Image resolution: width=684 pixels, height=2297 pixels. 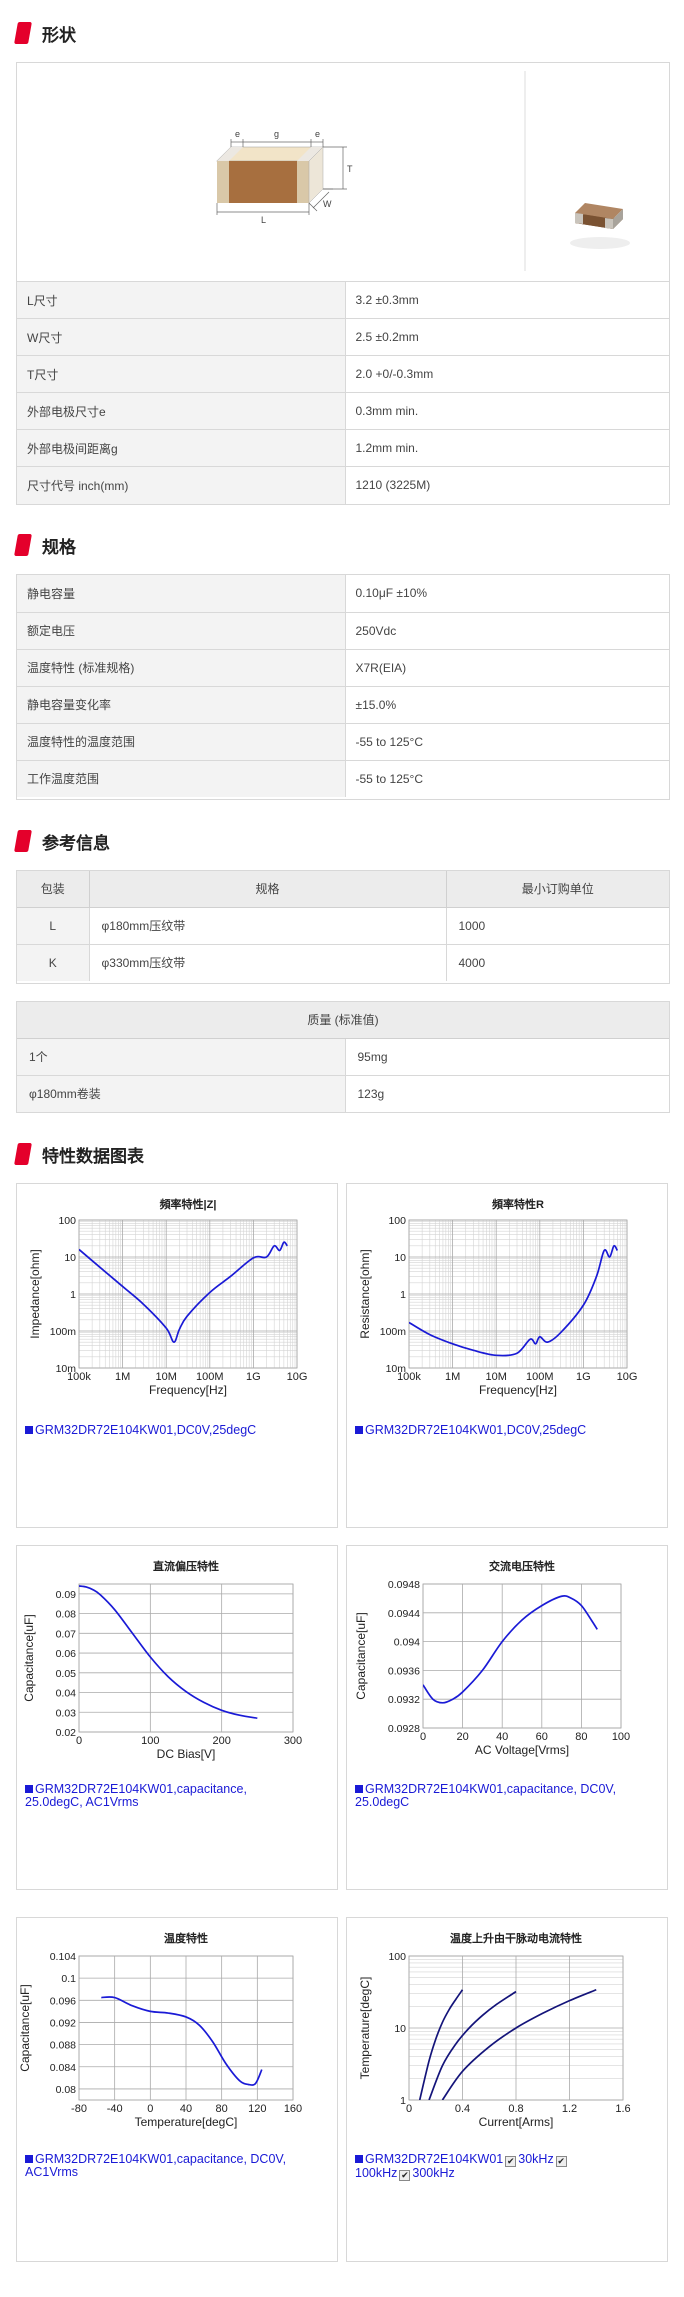 What do you see at coordinates (66, 1595) in the screenshot?
I see `y-tick-label: 0.09` at bounding box center [66, 1595].